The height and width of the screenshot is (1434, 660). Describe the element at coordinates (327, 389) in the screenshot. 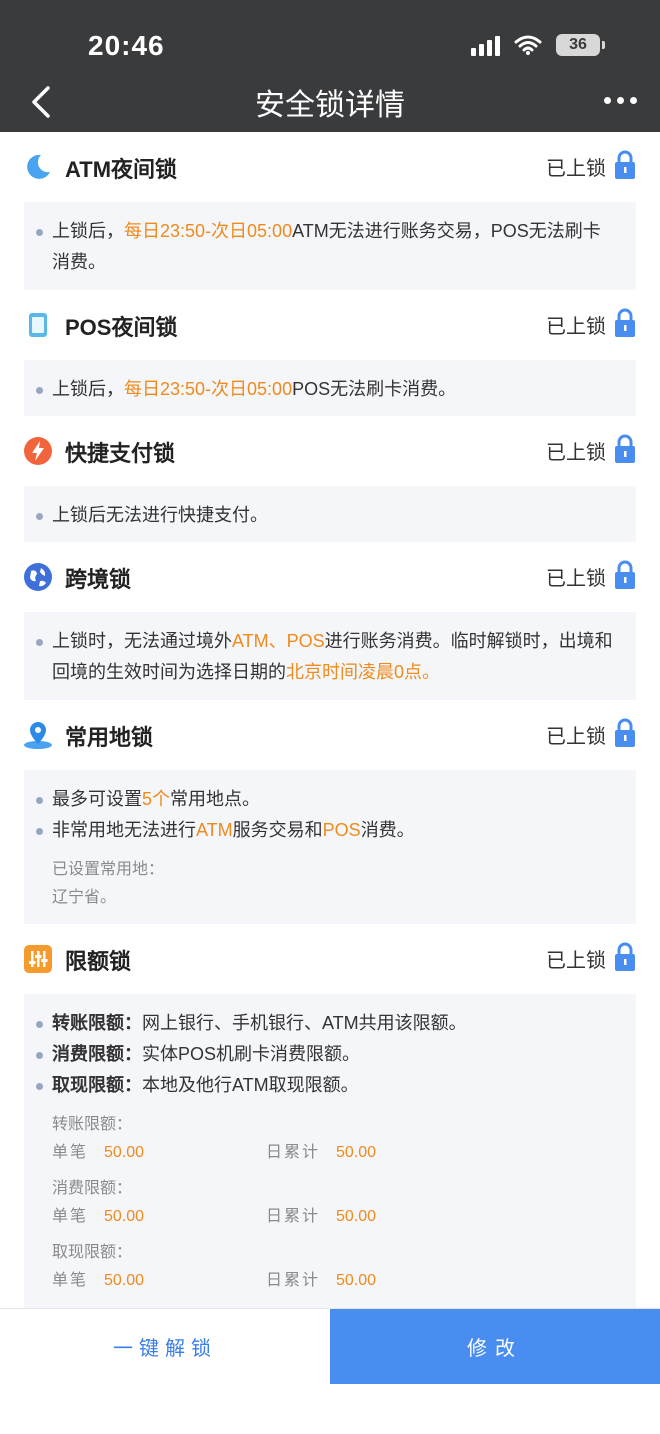

I see `description-line: 上锁后，每日23:50-次日05:00POS无法刷卡消费。` at that location.